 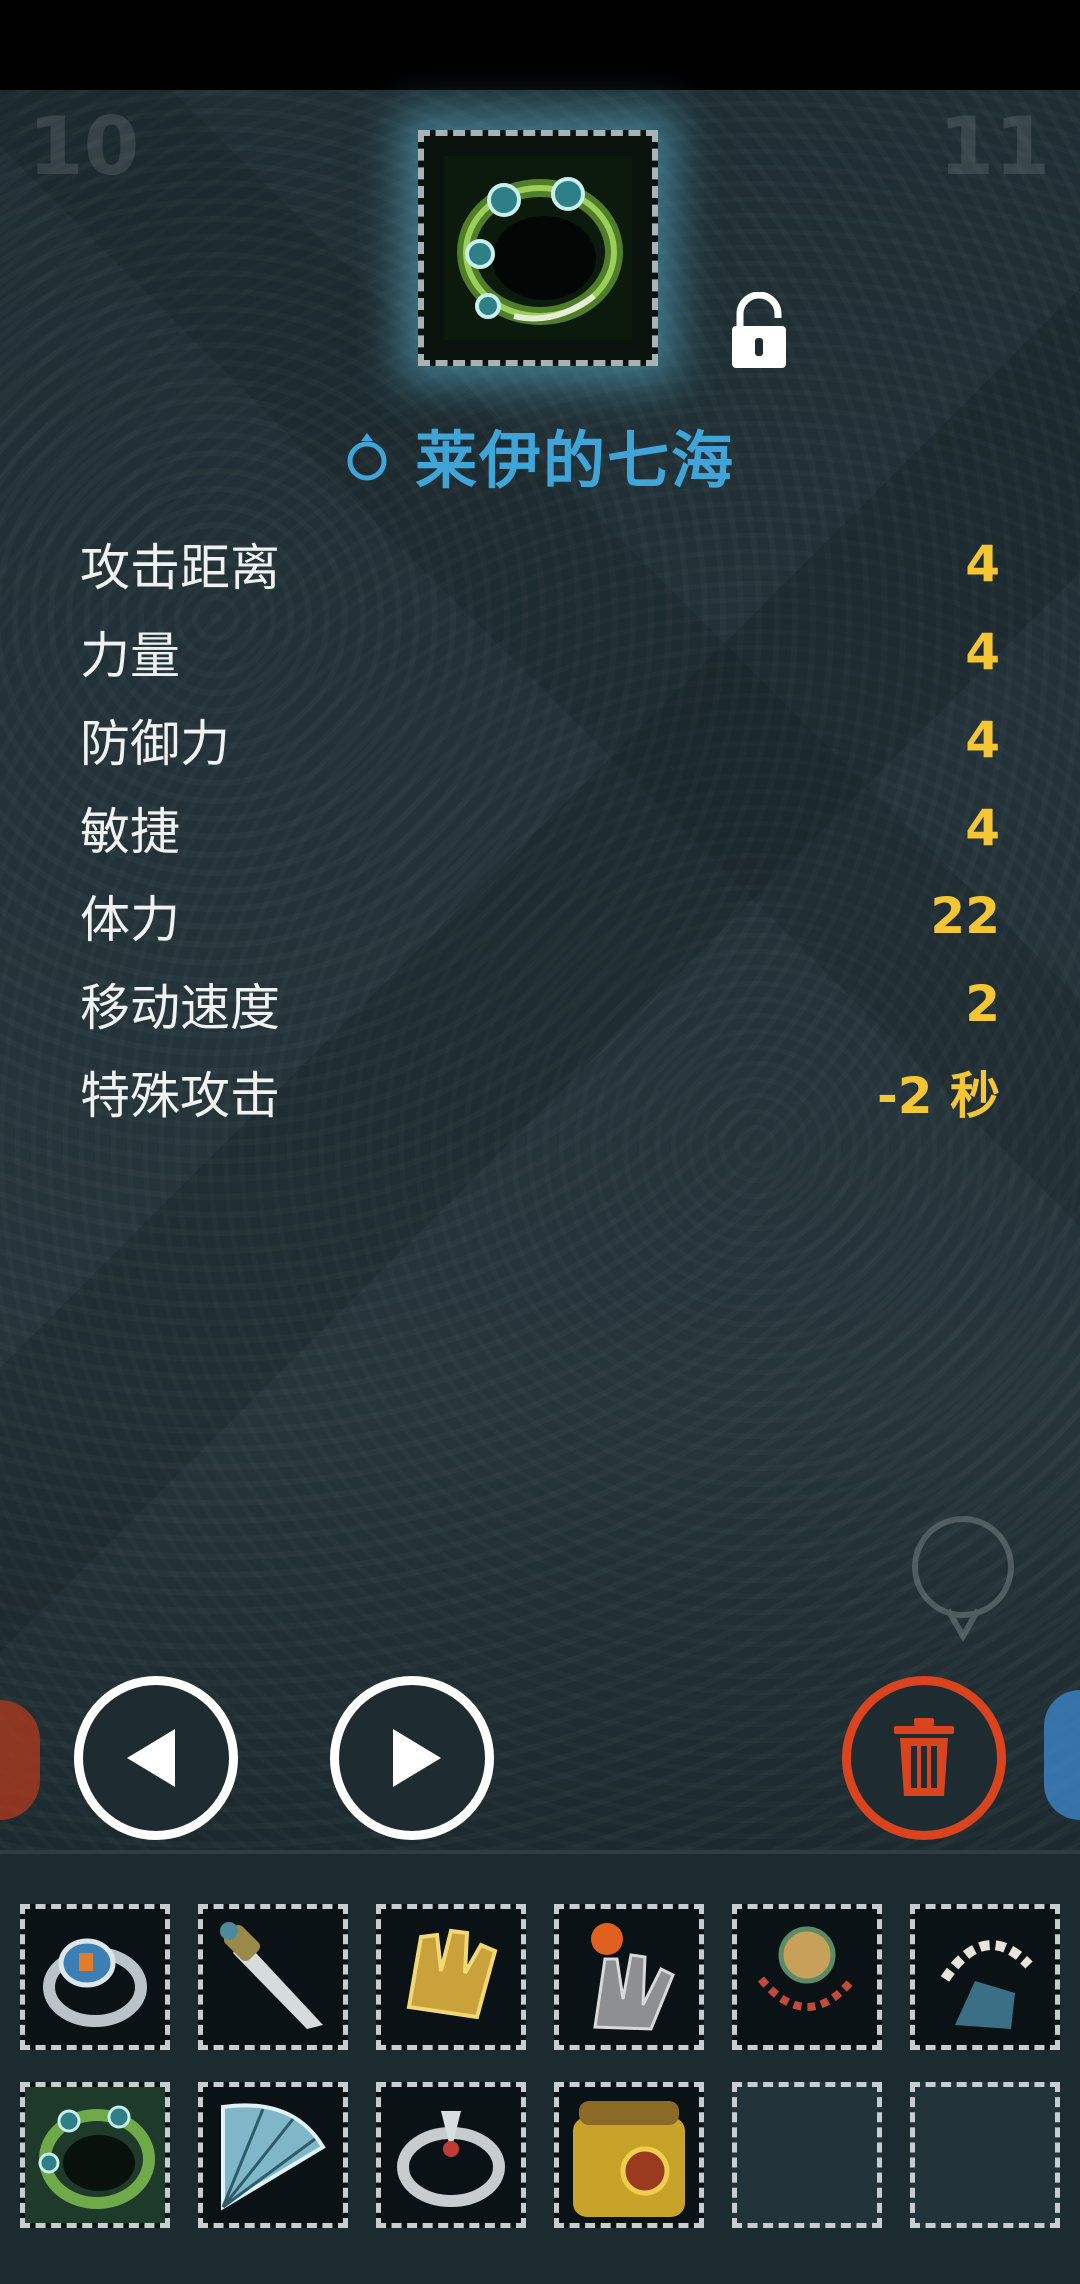 I want to click on previous-item-button, so click(x=156, y=1758).